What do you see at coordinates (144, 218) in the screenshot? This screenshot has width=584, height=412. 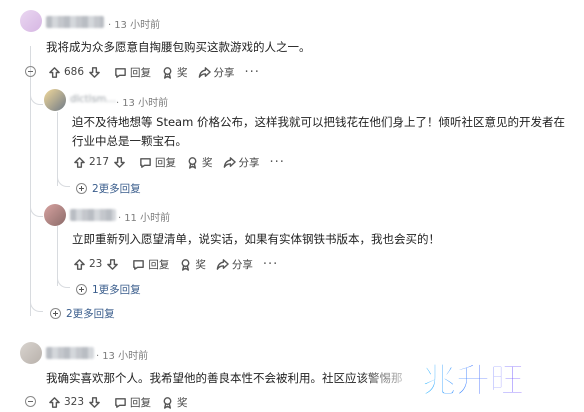 I see `comment-time: · 11 小时前` at bounding box center [144, 218].